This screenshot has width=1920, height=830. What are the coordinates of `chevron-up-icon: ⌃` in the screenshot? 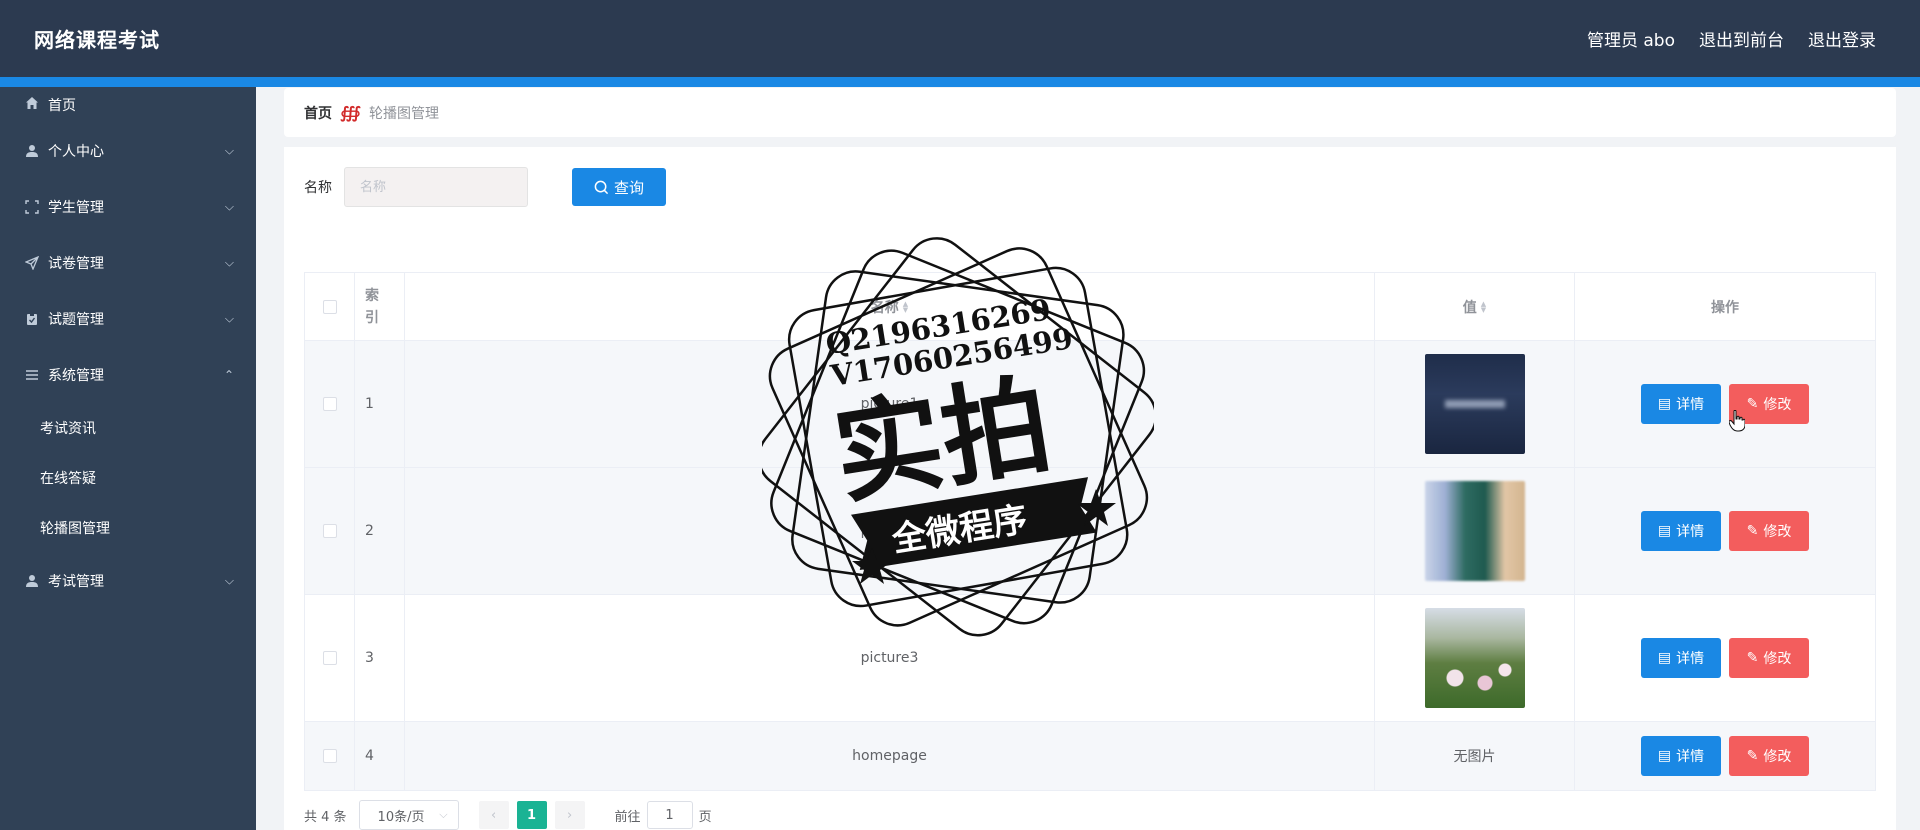 It's located at (228, 375).